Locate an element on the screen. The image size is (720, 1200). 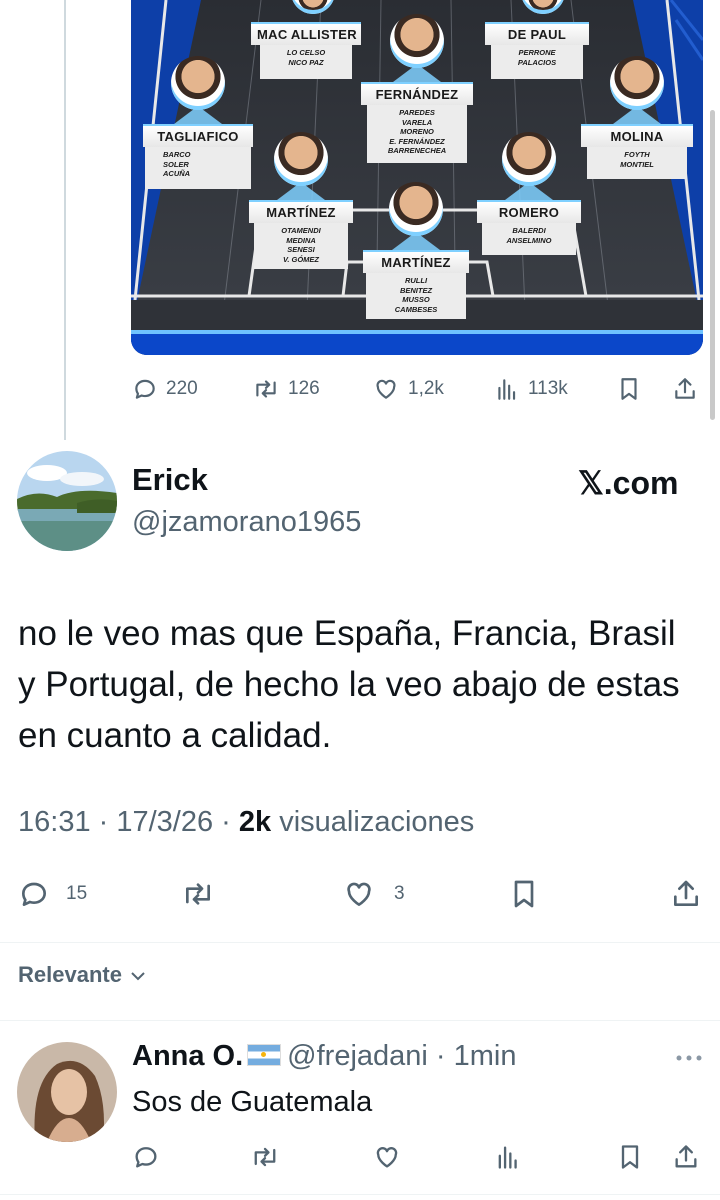
player-card-mac-allister: MAC ALLISTER LO CELSO NICO PAZ is located at coordinates (306, 50).